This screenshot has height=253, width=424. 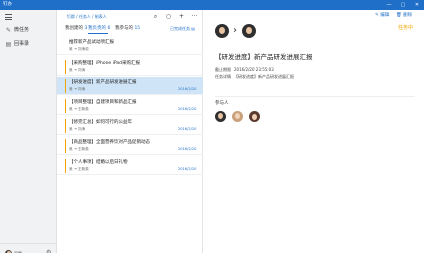 I want to click on active-tab-indicator, so click(x=98, y=33).